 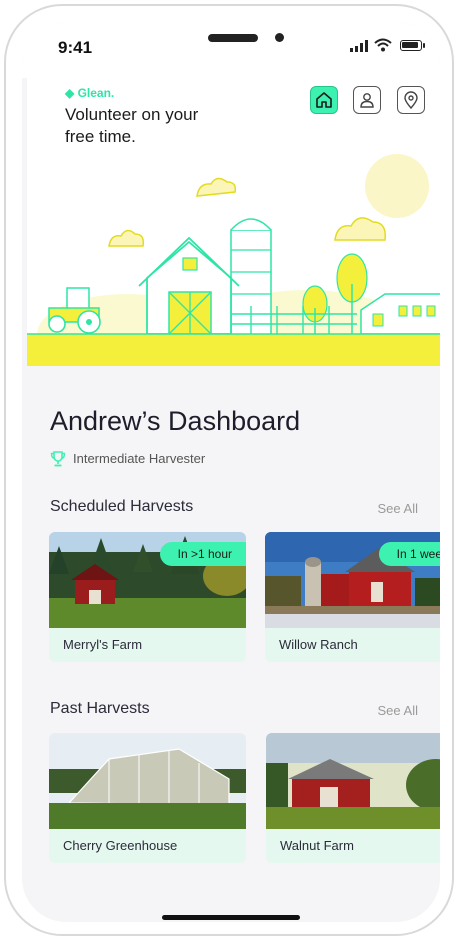 What do you see at coordinates (175, 421) in the screenshot?
I see `dashboard-title: Andrew’s Dashboard` at bounding box center [175, 421].